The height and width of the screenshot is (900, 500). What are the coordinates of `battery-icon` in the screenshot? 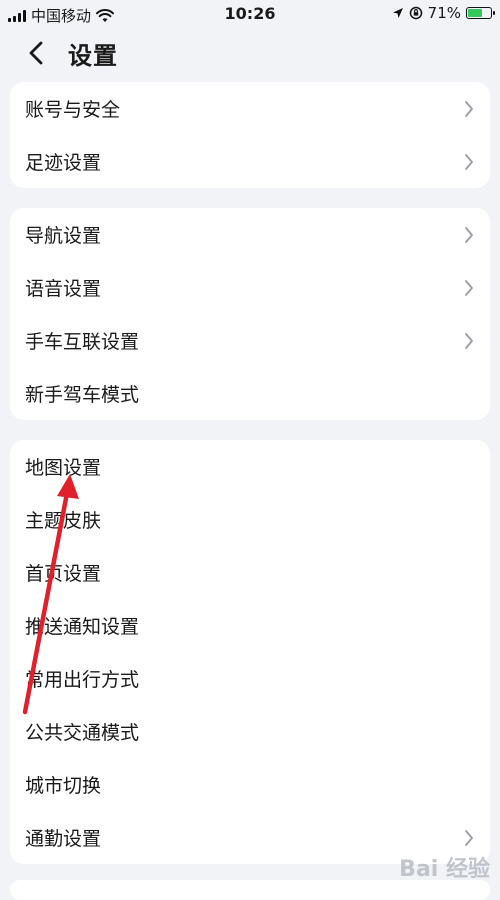 It's located at (480, 13).